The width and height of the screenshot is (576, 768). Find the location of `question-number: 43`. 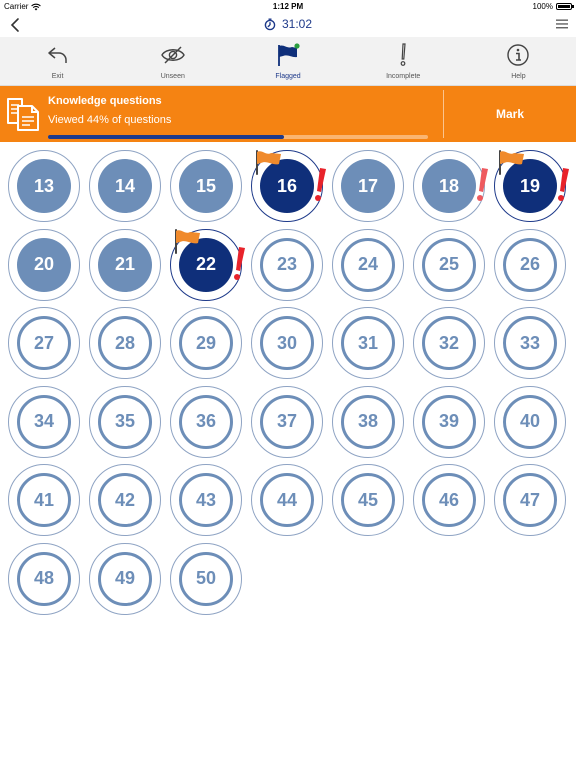

question-number: 43 is located at coordinates (206, 500).